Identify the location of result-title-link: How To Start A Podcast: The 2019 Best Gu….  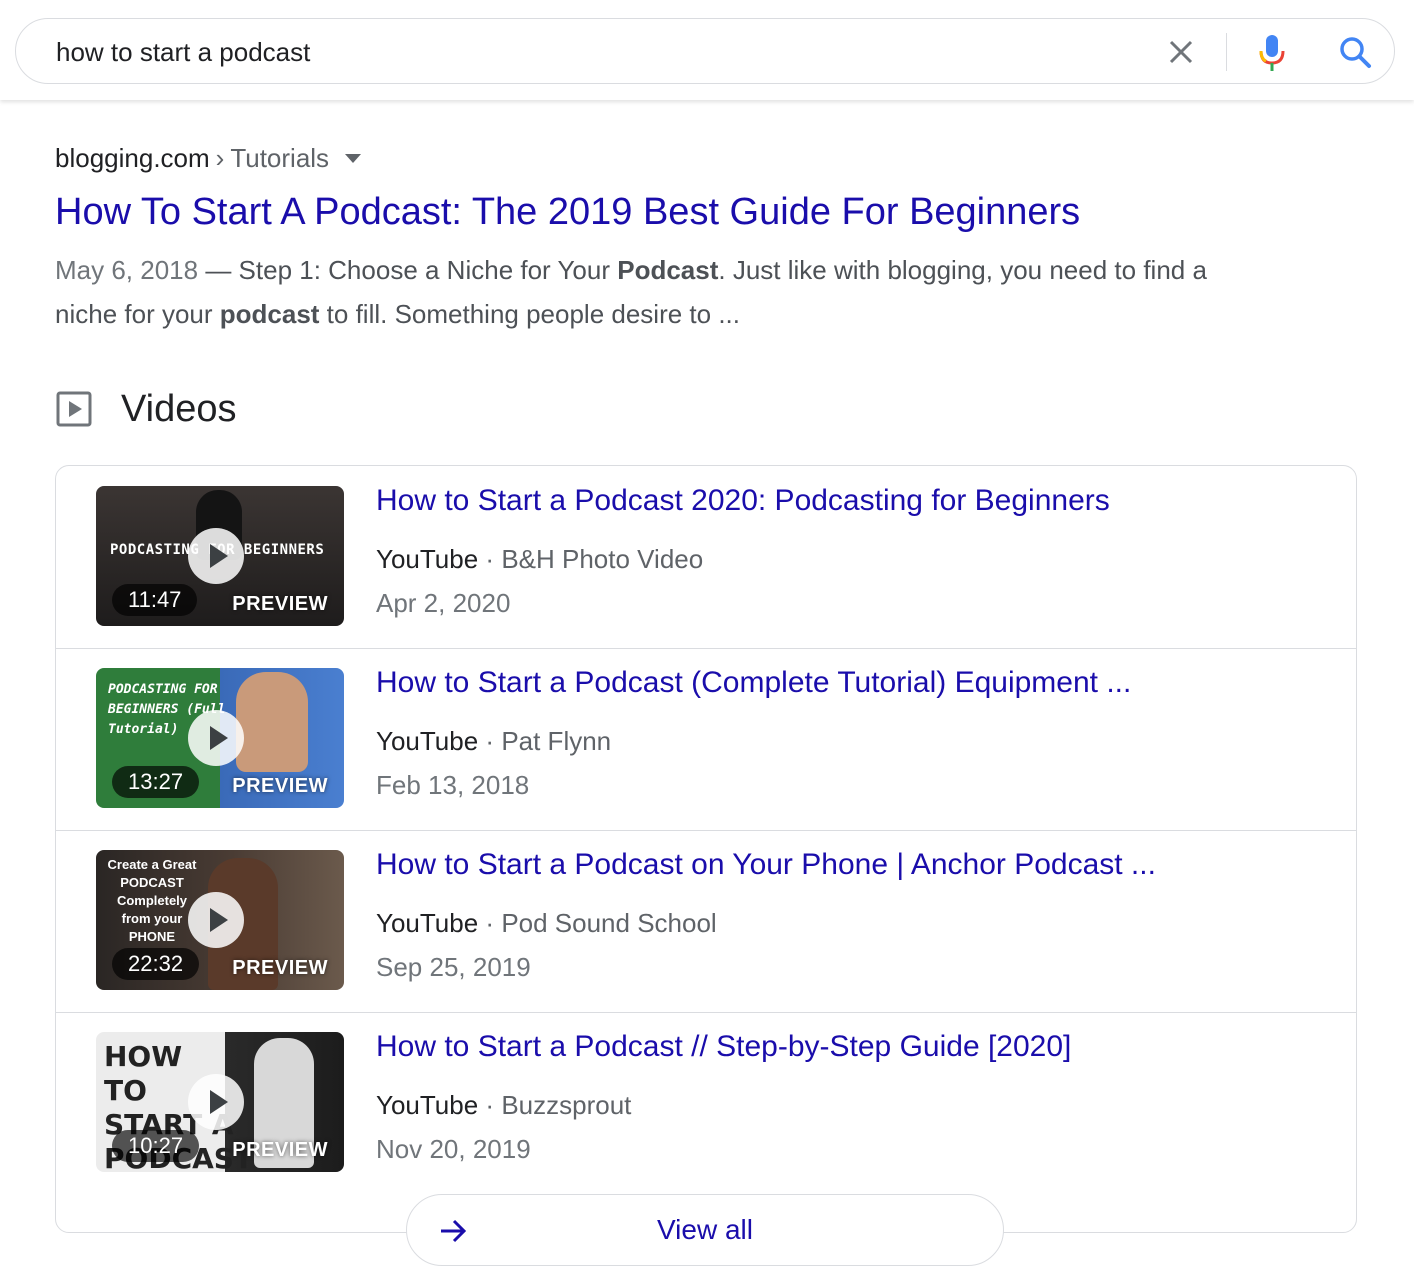
(675, 212).